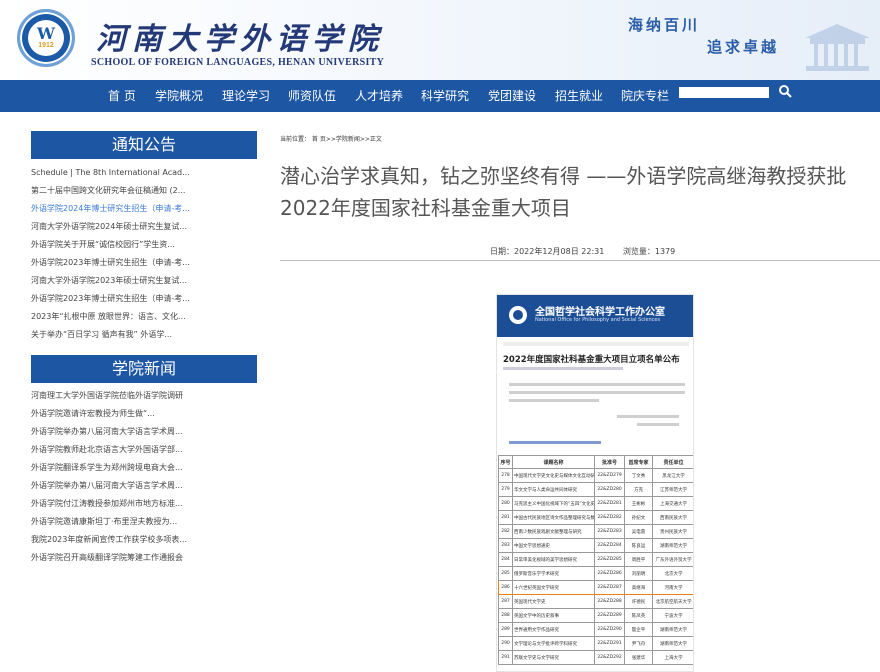 The width and height of the screenshot is (880, 672). Describe the element at coordinates (645, 96) in the screenshot. I see `nav-anniversary: 院庆专栏` at that location.